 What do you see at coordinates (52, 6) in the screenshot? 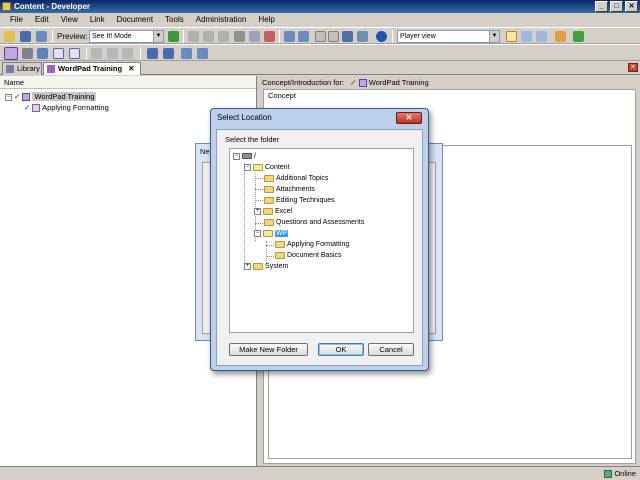
I see `window-title: Content - Developer` at bounding box center [52, 6].